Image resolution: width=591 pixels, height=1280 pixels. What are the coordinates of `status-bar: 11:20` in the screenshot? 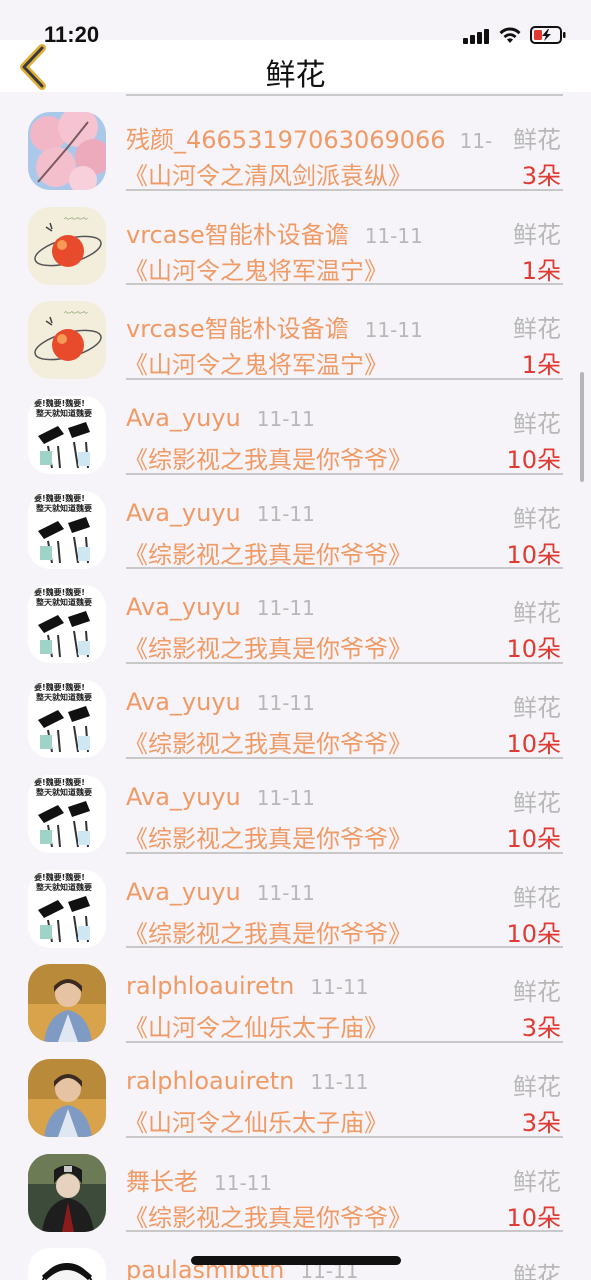 It's located at (295, 23).